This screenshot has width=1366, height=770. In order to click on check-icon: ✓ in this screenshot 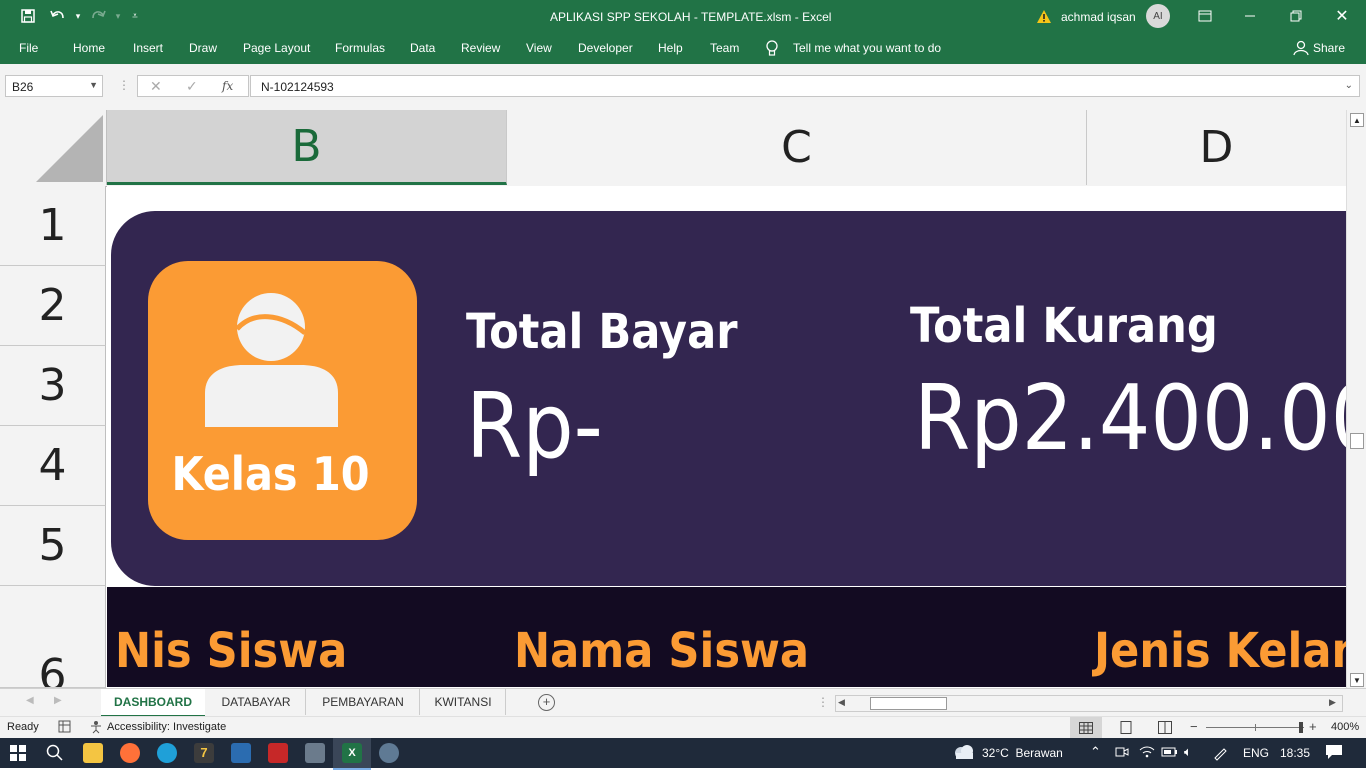, I will do `click(192, 86)`.